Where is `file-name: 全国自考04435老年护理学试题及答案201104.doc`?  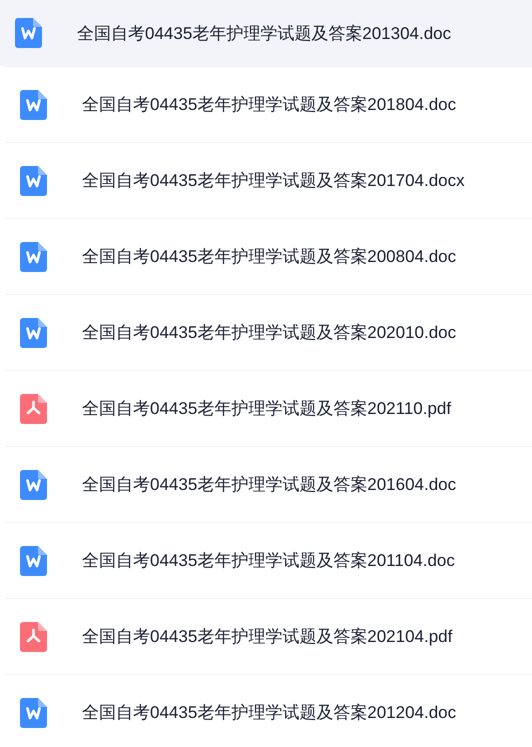 file-name: 全国自考04435老年护理学试题及答案201104.doc is located at coordinates (268, 561).